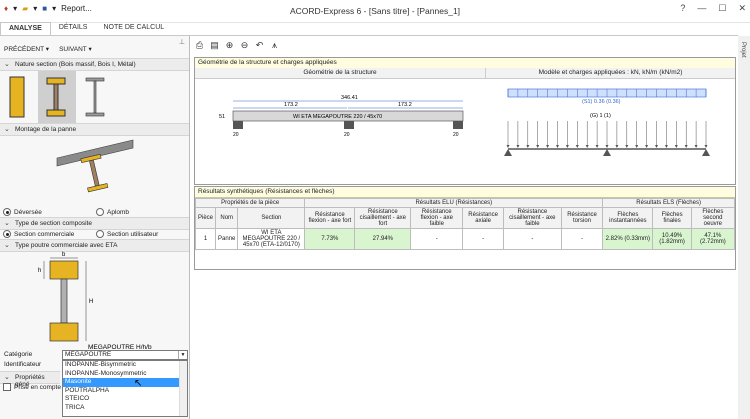 Image resolution: width=750 pixels, height=419 pixels. What do you see at coordinates (7, 212) in the screenshot?
I see `radio-deversee` at bounding box center [7, 212].